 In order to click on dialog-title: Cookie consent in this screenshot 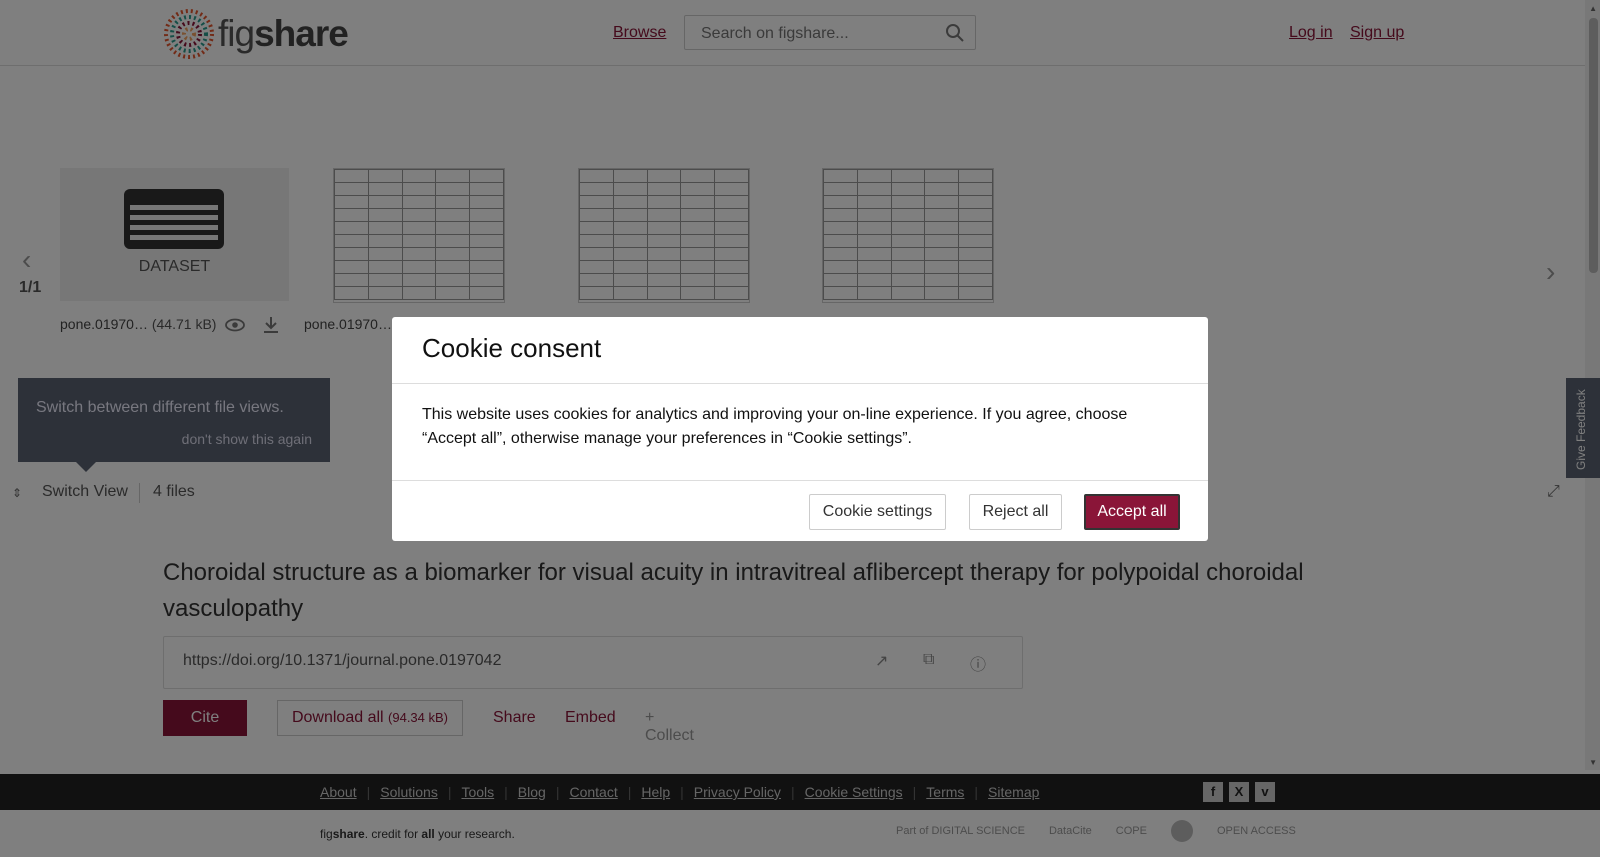, I will do `click(512, 348)`.